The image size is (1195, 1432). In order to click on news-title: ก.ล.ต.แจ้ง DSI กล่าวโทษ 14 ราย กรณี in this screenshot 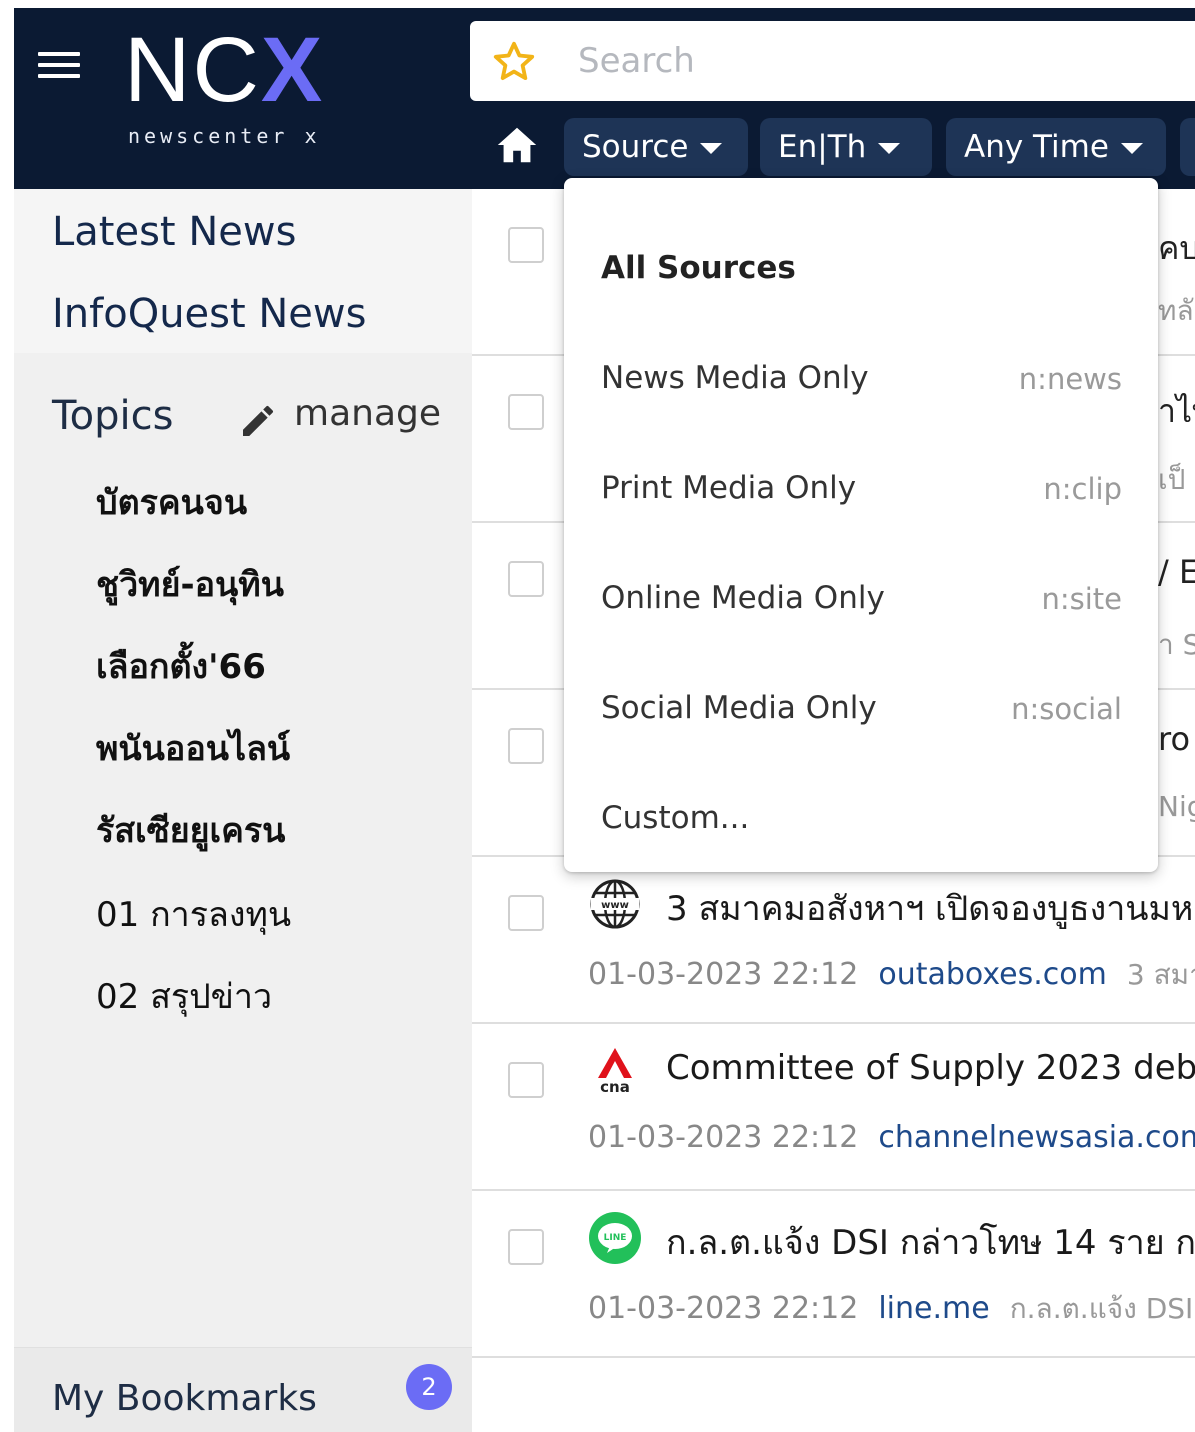, I will do `click(930, 1242)`.